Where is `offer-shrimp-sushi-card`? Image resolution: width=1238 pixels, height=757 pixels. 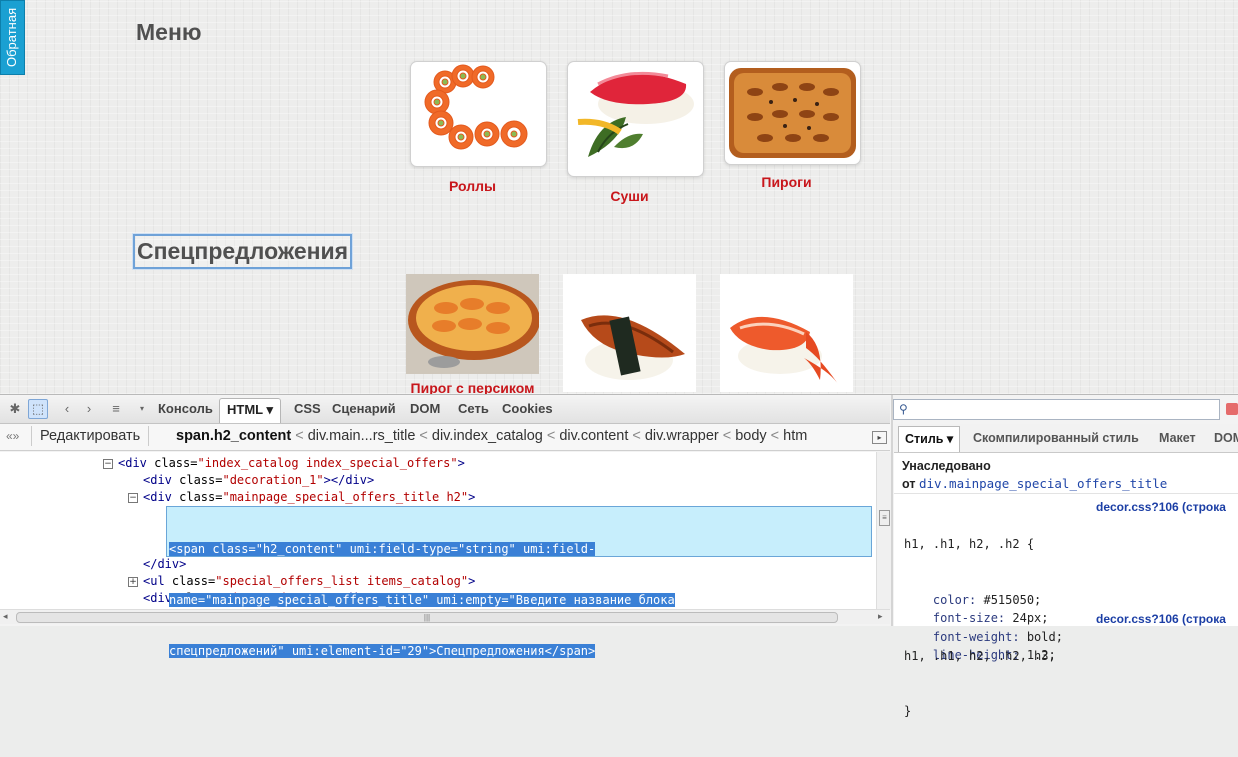
offer-shrimp-sushi-card is located at coordinates (786, 333).